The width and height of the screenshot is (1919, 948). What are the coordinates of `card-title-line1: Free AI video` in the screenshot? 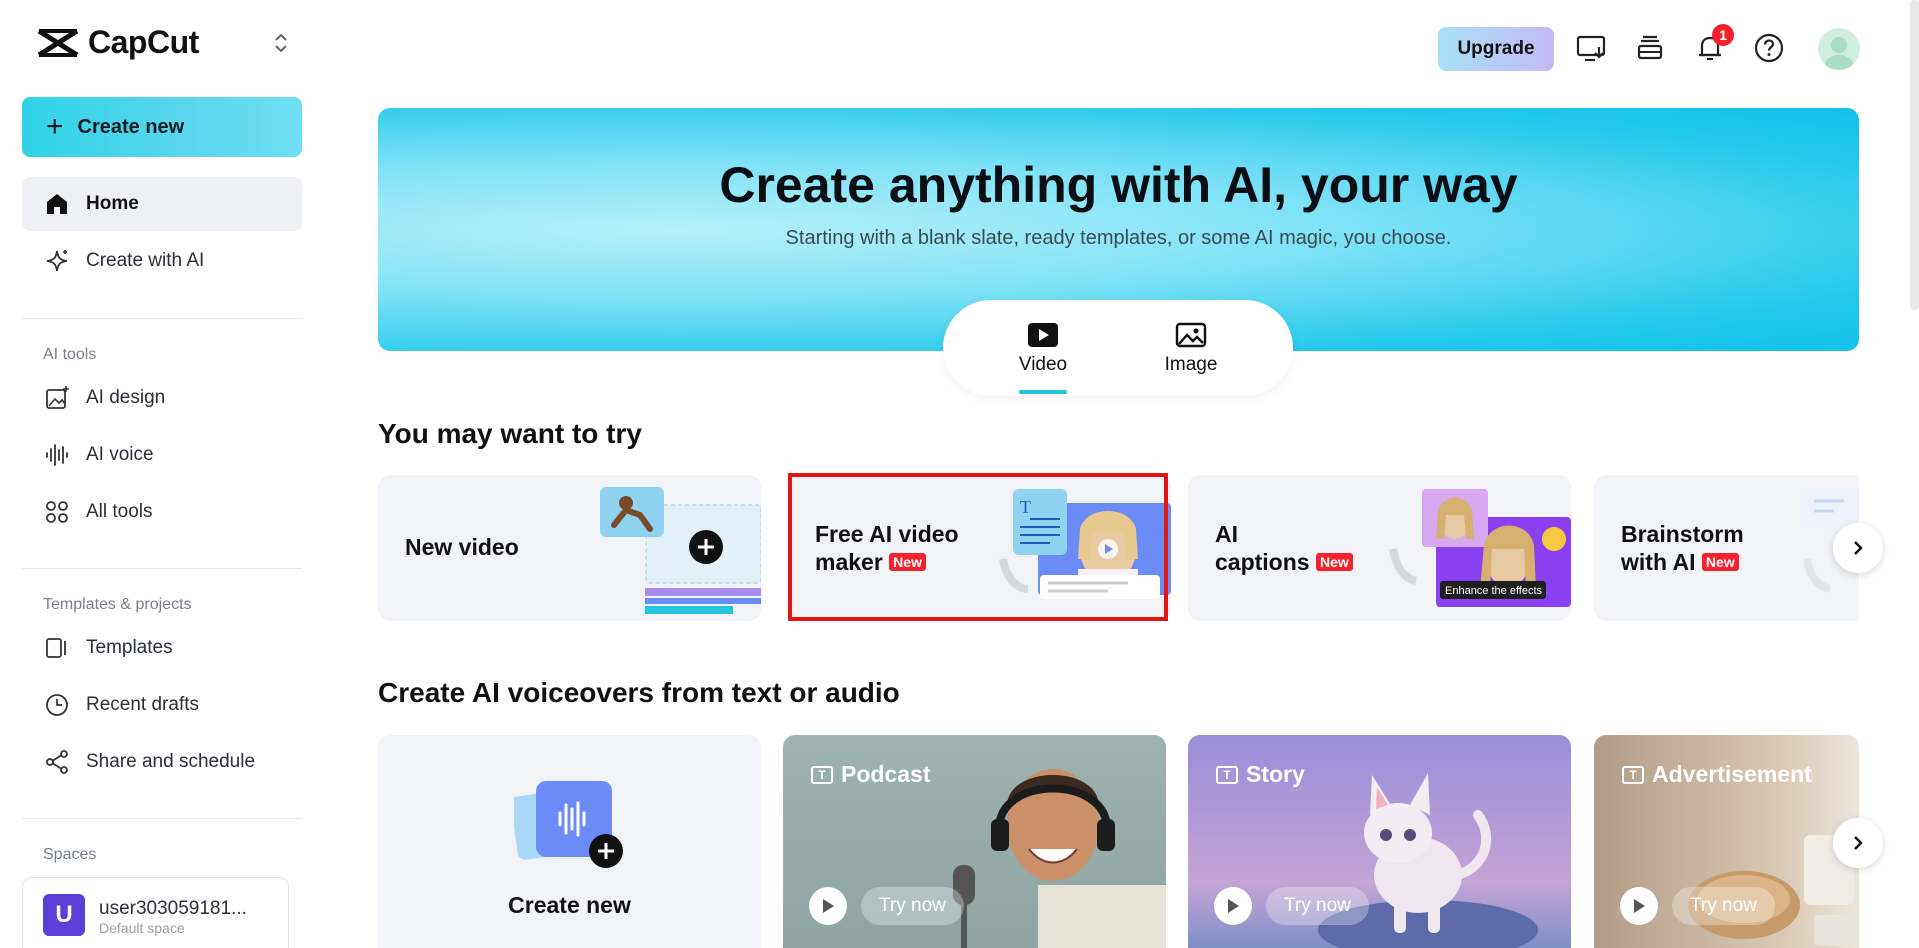 It's located at (887, 534).